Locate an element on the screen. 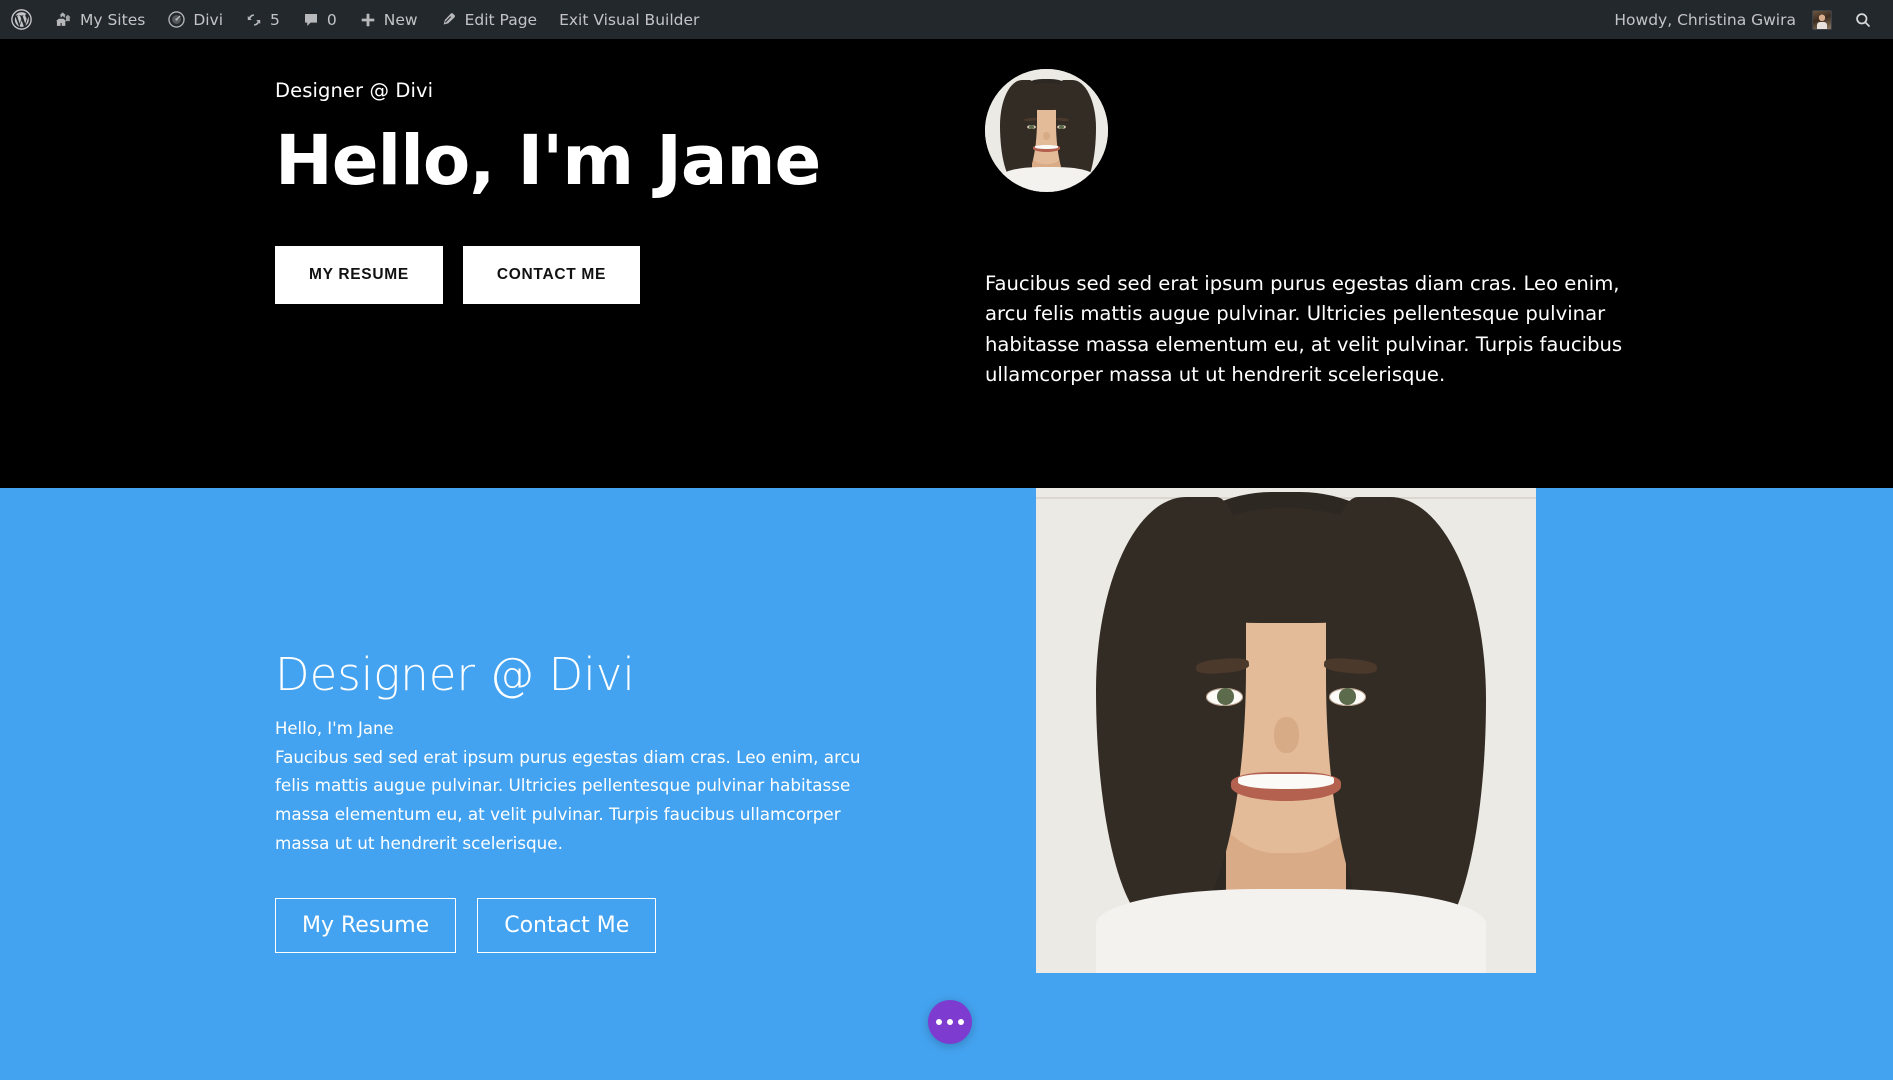 Image resolution: width=1893 pixels, height=1080 pixels. admin-bar-edit-page: Edit Page is located at coordinates (488, 19).